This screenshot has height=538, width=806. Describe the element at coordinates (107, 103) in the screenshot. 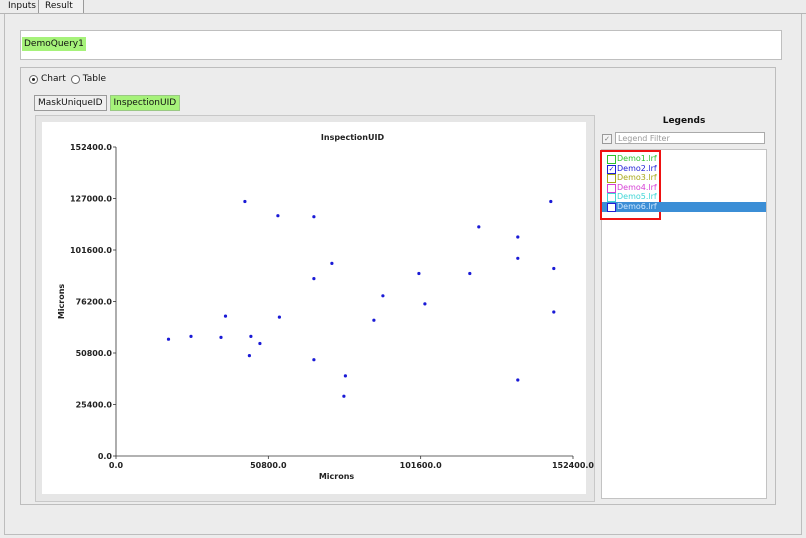

I see `chart-field-buttons: MaskUniqueID InspectionUID` at that location.